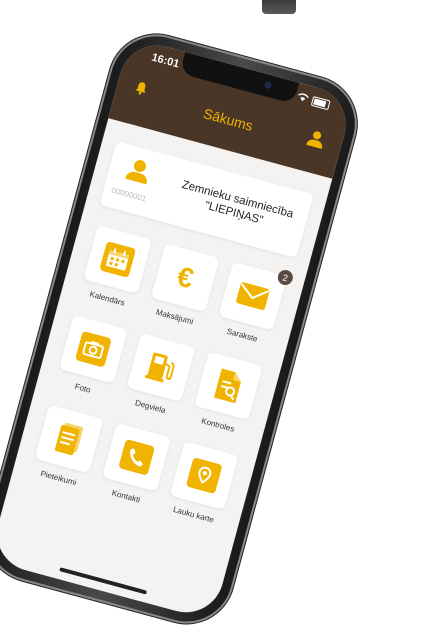 Image resolution: width=429 pixels, height=632 pixels. I want to click on tile-kontroles: Kontroles, so click(226, 394).